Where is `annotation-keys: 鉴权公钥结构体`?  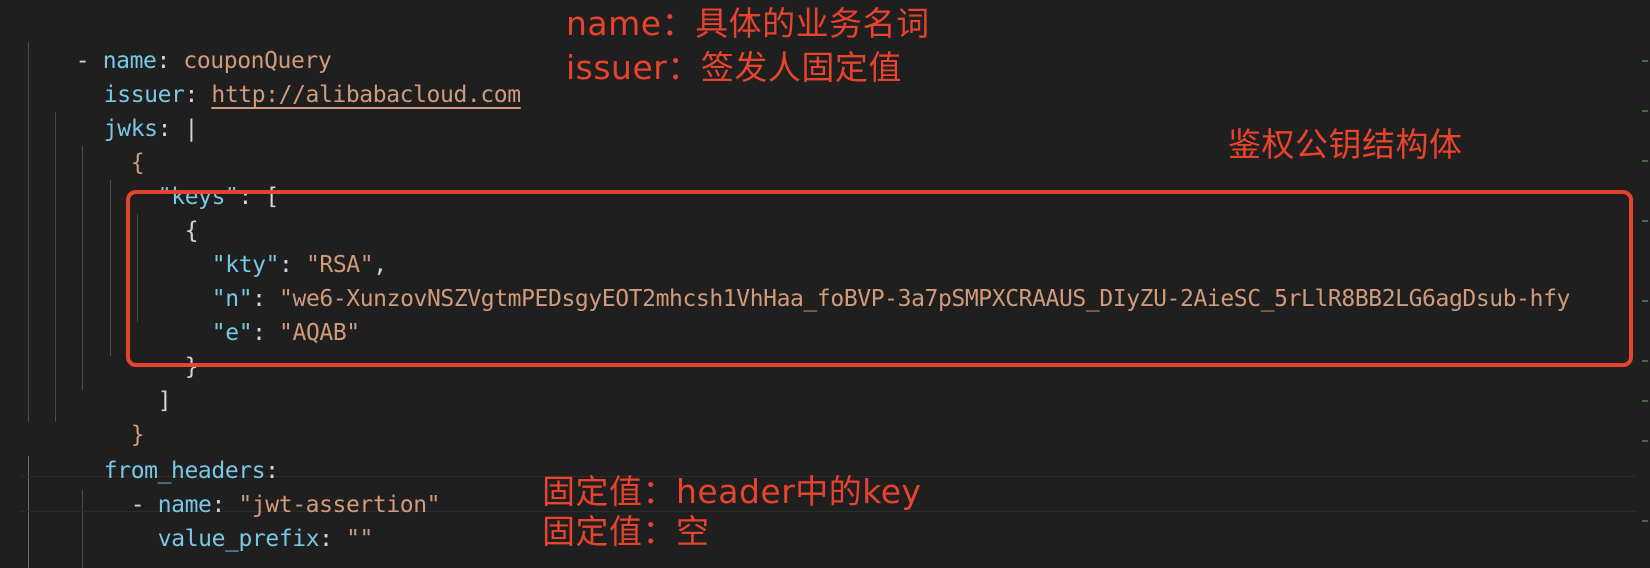
annotation-keys: 鉴权公钥结构体 is located at coordinates (1345, 144).